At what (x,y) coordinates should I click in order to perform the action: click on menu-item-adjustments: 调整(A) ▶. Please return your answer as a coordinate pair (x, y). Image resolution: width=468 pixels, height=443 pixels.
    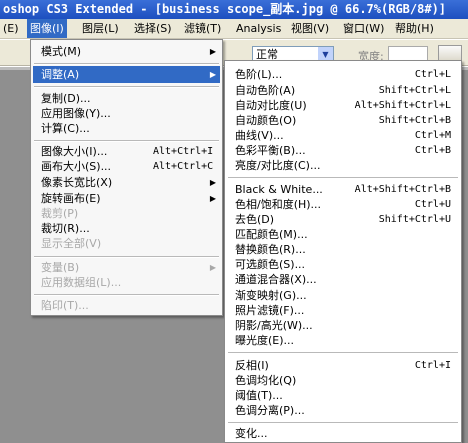
    Looking at the image, I should click on (126, 74).